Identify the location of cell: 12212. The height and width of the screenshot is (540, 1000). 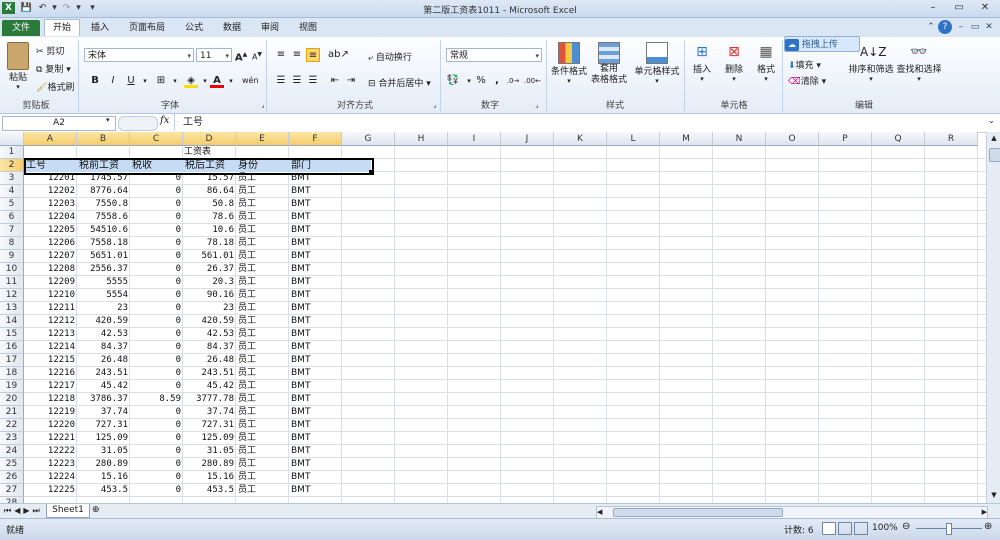
(50, 321).